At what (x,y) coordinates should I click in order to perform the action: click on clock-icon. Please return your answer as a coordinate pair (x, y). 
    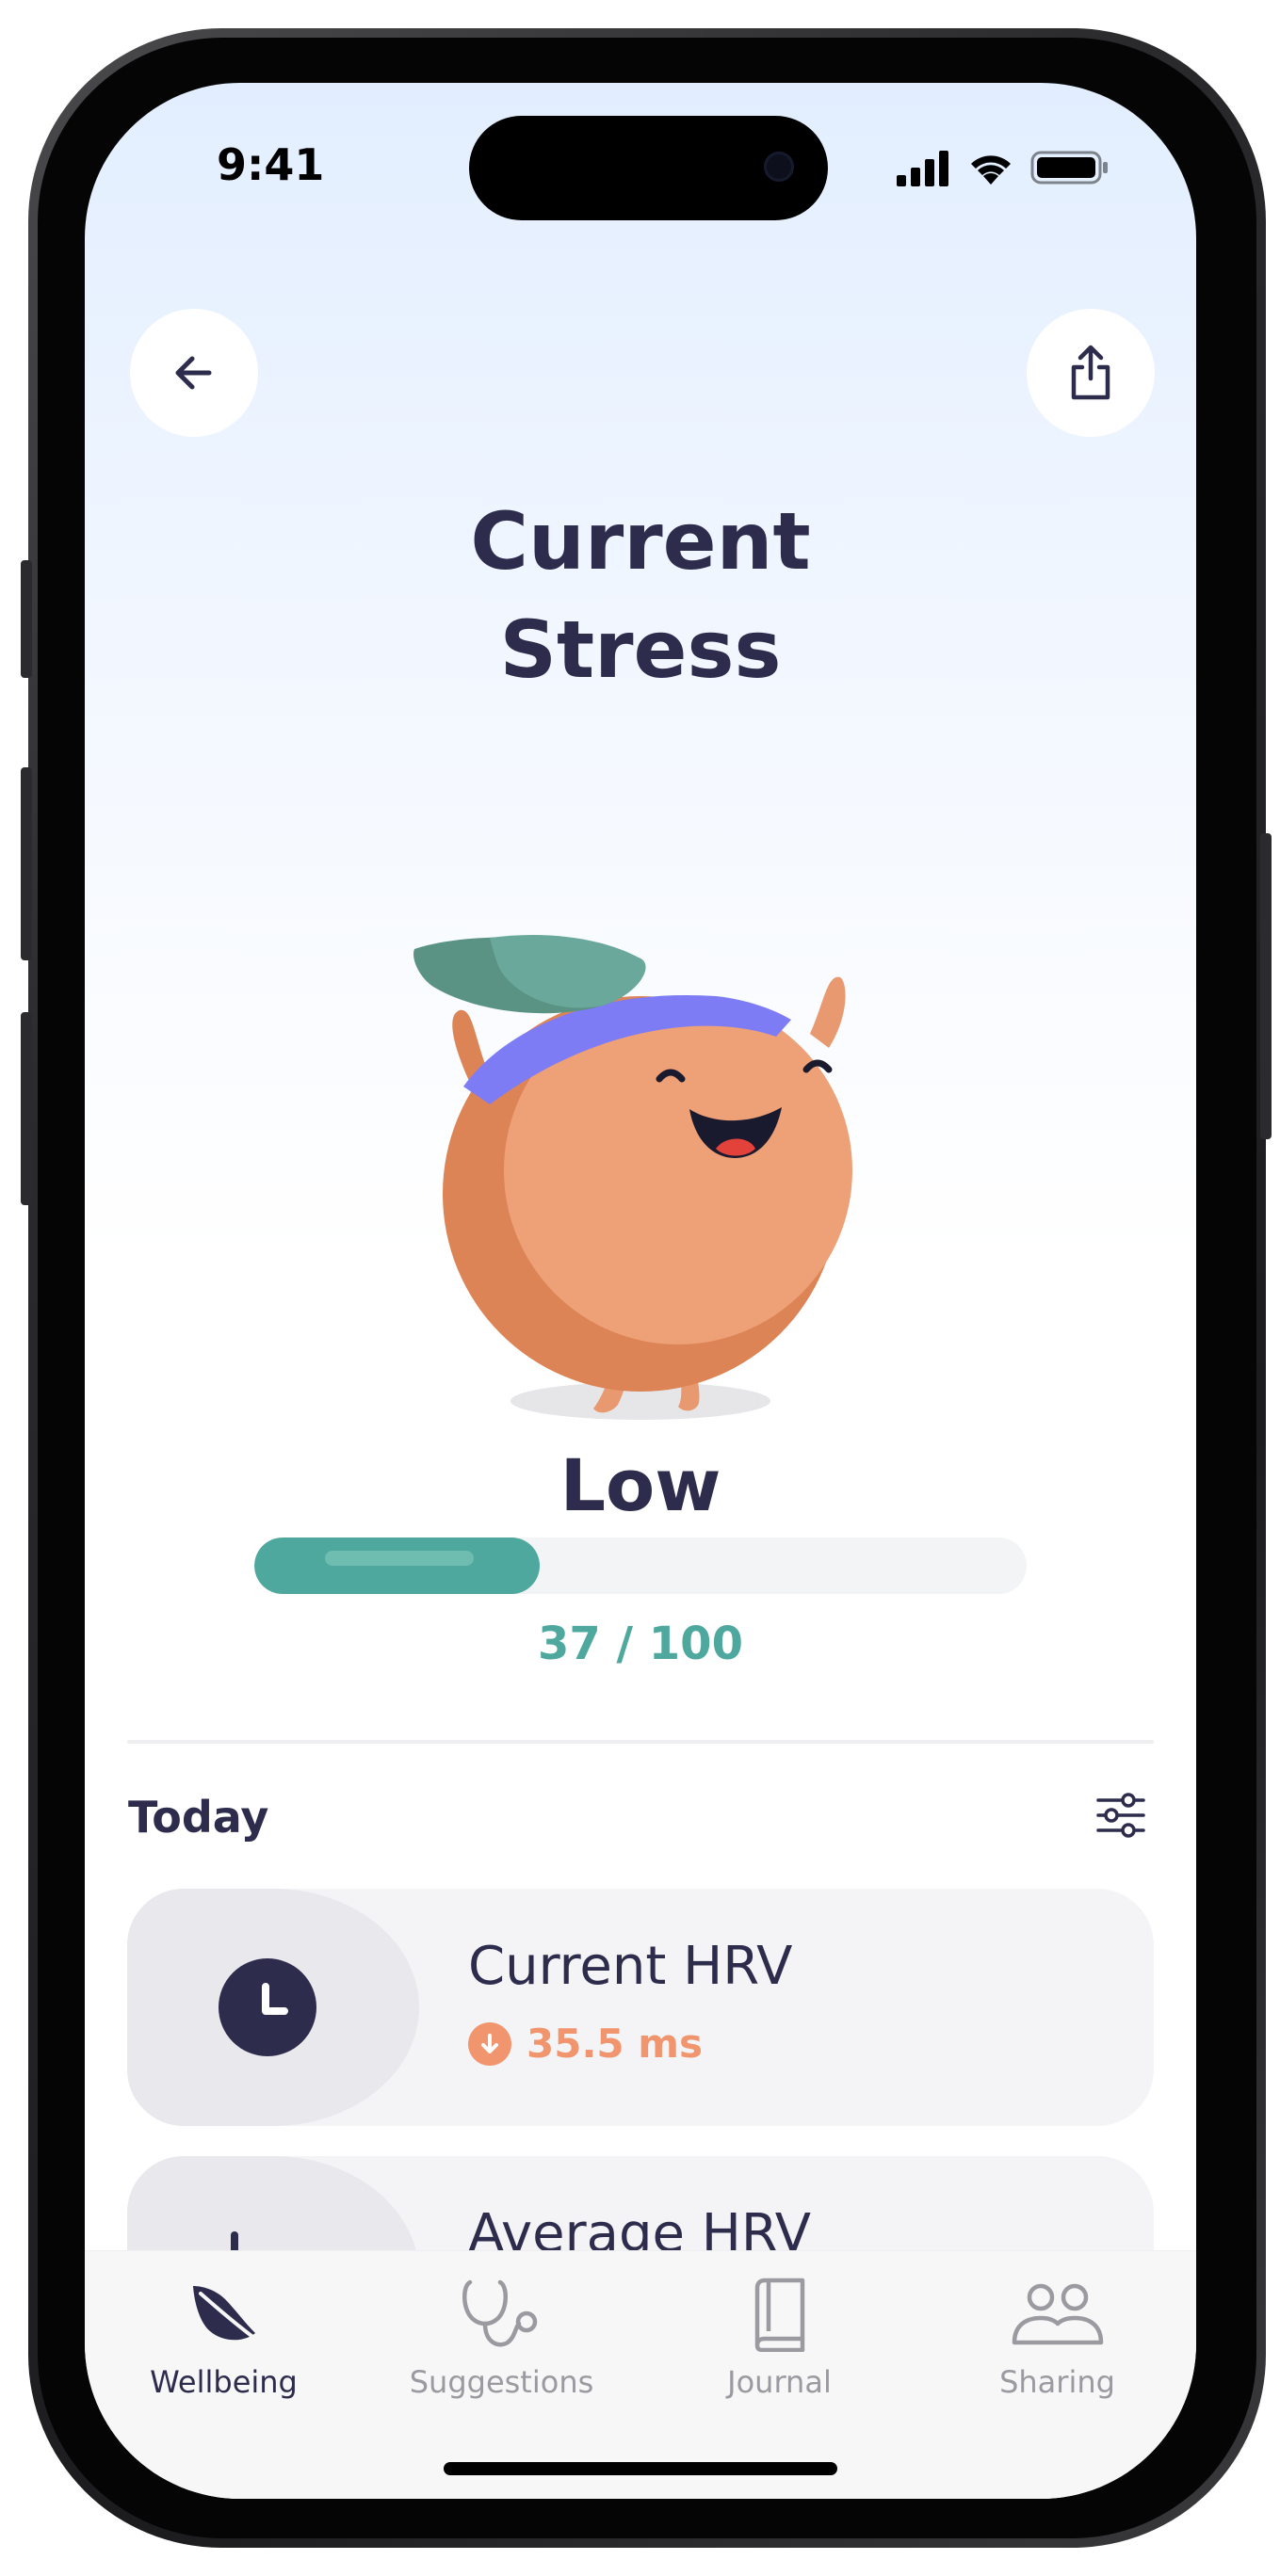
    Looking at the image, I should click on (267, 2007).